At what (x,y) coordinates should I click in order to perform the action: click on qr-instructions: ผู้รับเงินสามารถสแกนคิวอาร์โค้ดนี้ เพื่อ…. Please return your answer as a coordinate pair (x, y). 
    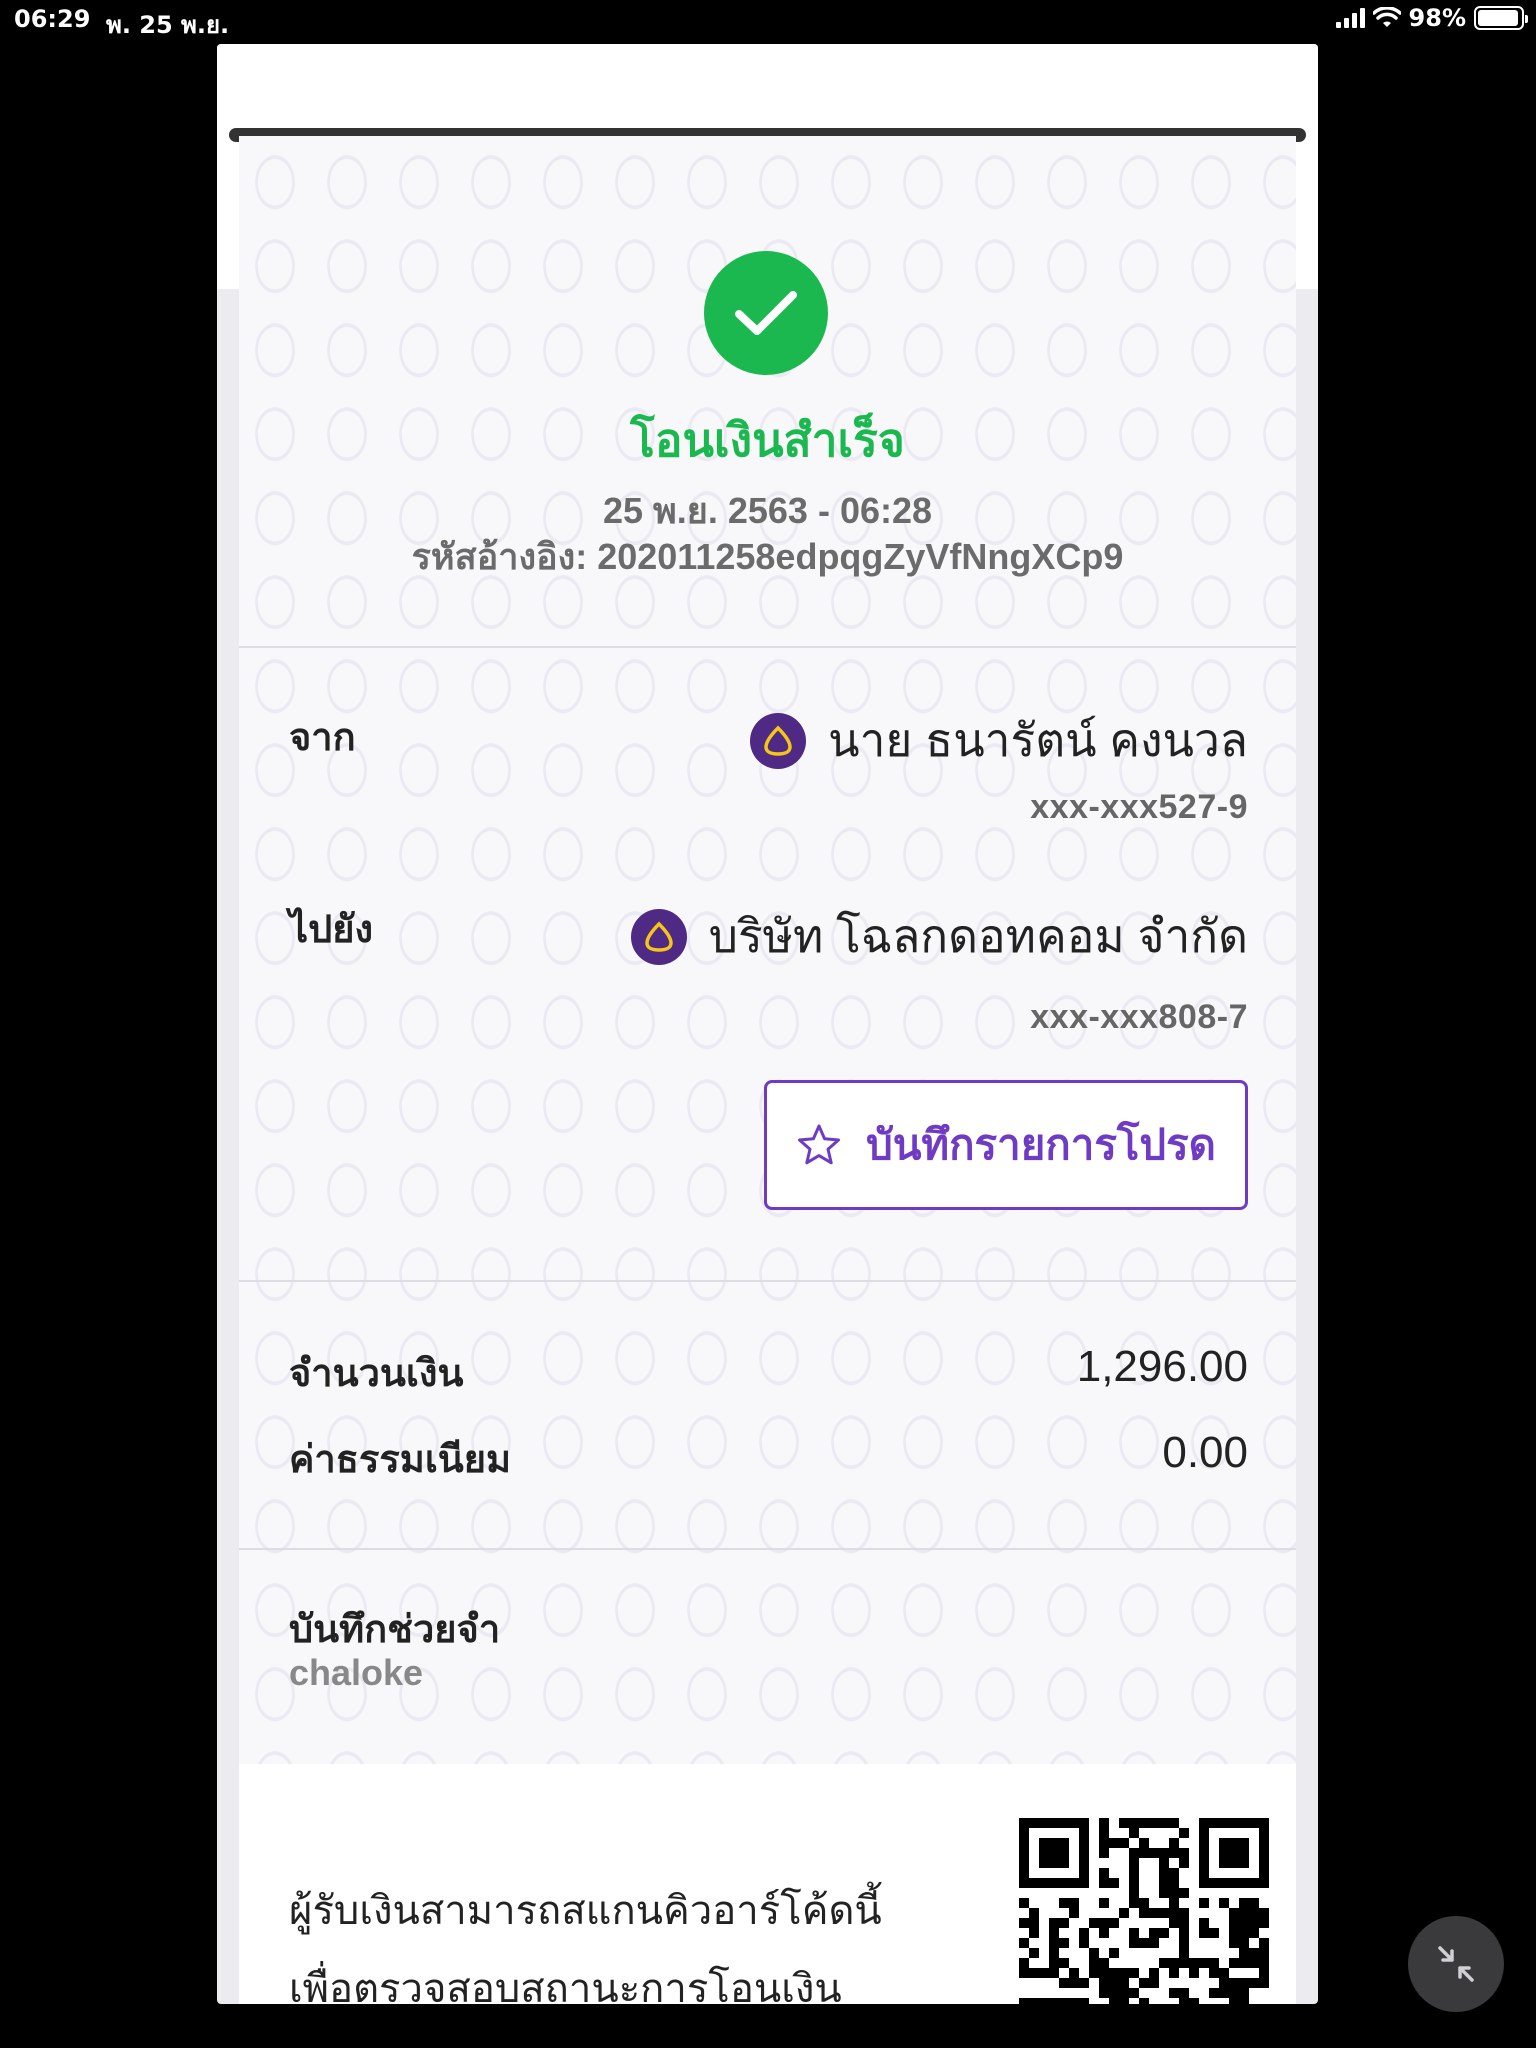
    Looking at the image, I should click on (585, 1938).